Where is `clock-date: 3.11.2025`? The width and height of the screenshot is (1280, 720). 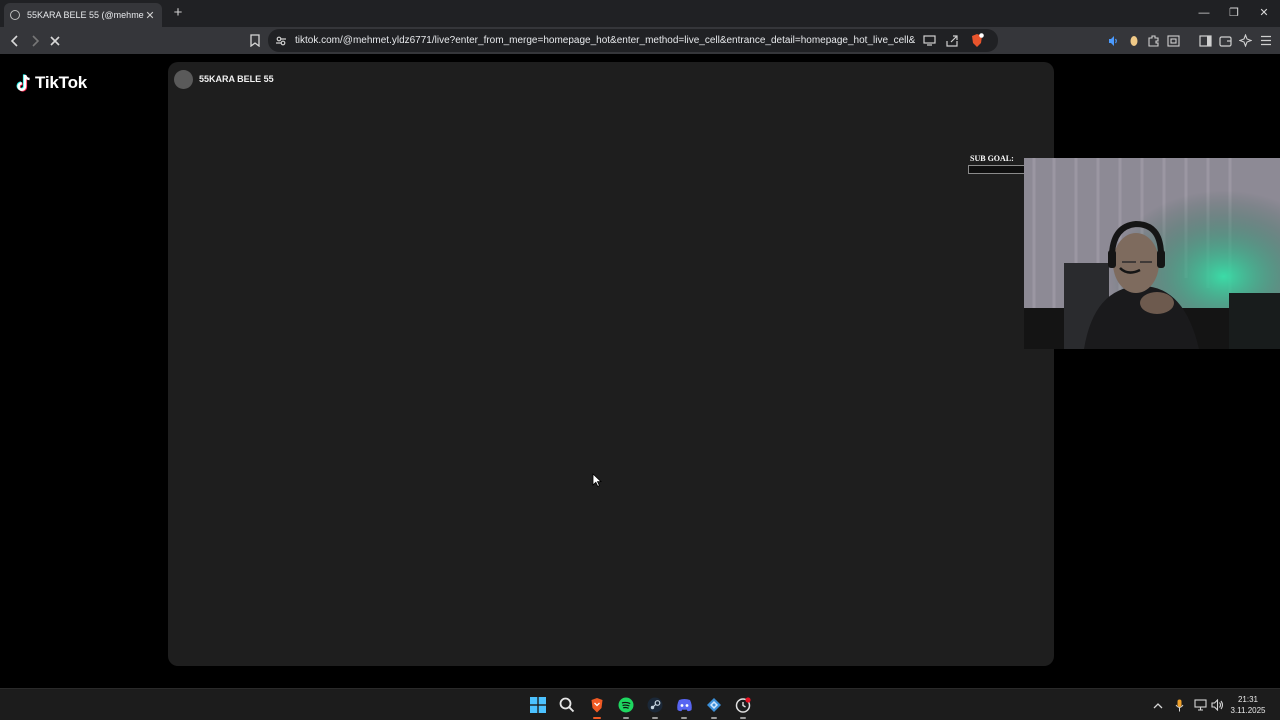
clock-date: 3.11.2025 is located at coordinates (1248, 710).